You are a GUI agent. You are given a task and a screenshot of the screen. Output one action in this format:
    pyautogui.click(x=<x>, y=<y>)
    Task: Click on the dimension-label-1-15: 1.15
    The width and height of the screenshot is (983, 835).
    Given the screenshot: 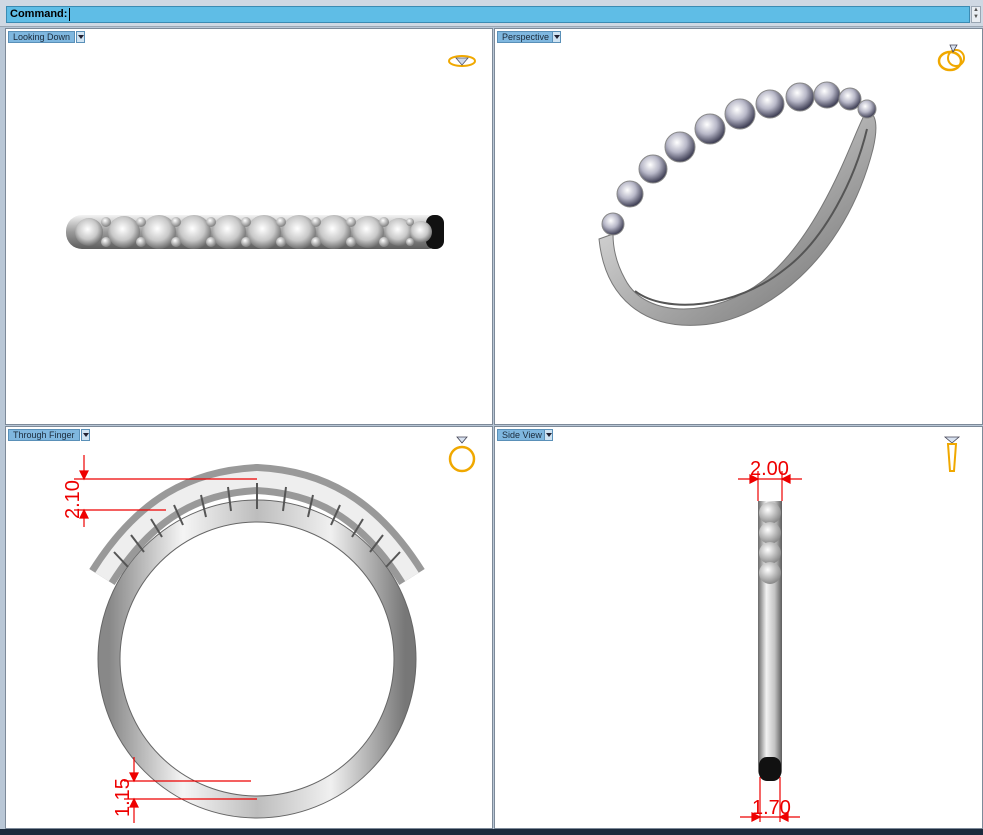 What is the action you would take?
    pyautogui.click(x=123, y=797)
    